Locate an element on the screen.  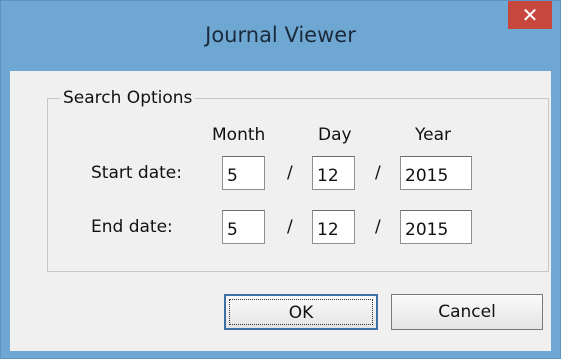
ok-button: OK is located at coordinates (301, 312).